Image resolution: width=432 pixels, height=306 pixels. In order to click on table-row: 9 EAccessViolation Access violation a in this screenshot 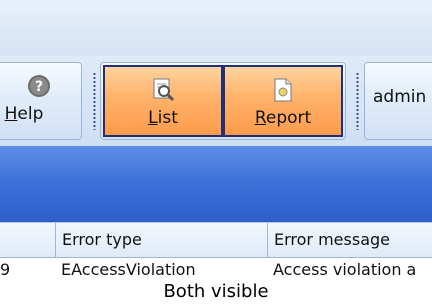, I will do `click(216, 267)`.